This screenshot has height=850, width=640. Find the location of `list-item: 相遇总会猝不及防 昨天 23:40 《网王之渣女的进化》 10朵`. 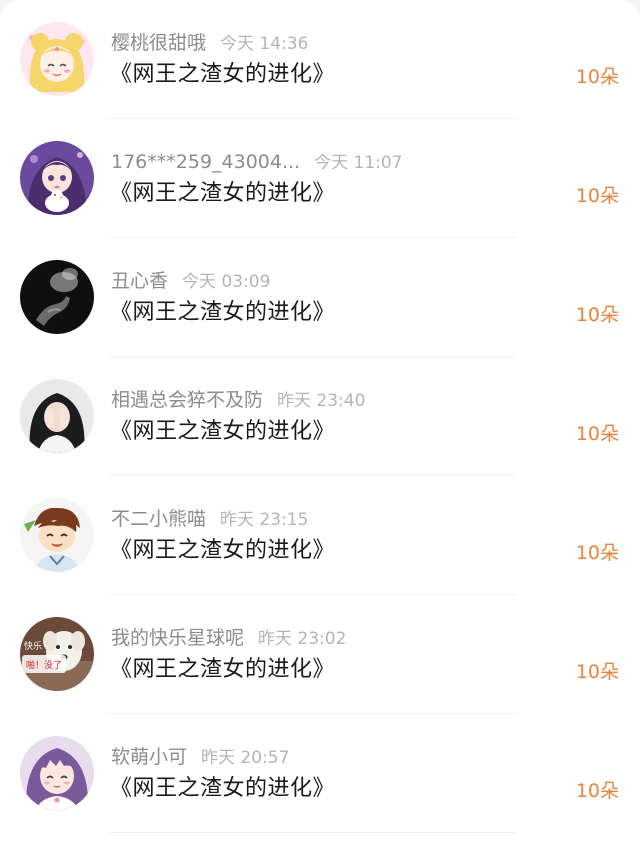

list-item: 相遇总会猝不及防 昨天 23:40 《网王之渣女的进化》 10朵 is located at coordinates (320, 416).